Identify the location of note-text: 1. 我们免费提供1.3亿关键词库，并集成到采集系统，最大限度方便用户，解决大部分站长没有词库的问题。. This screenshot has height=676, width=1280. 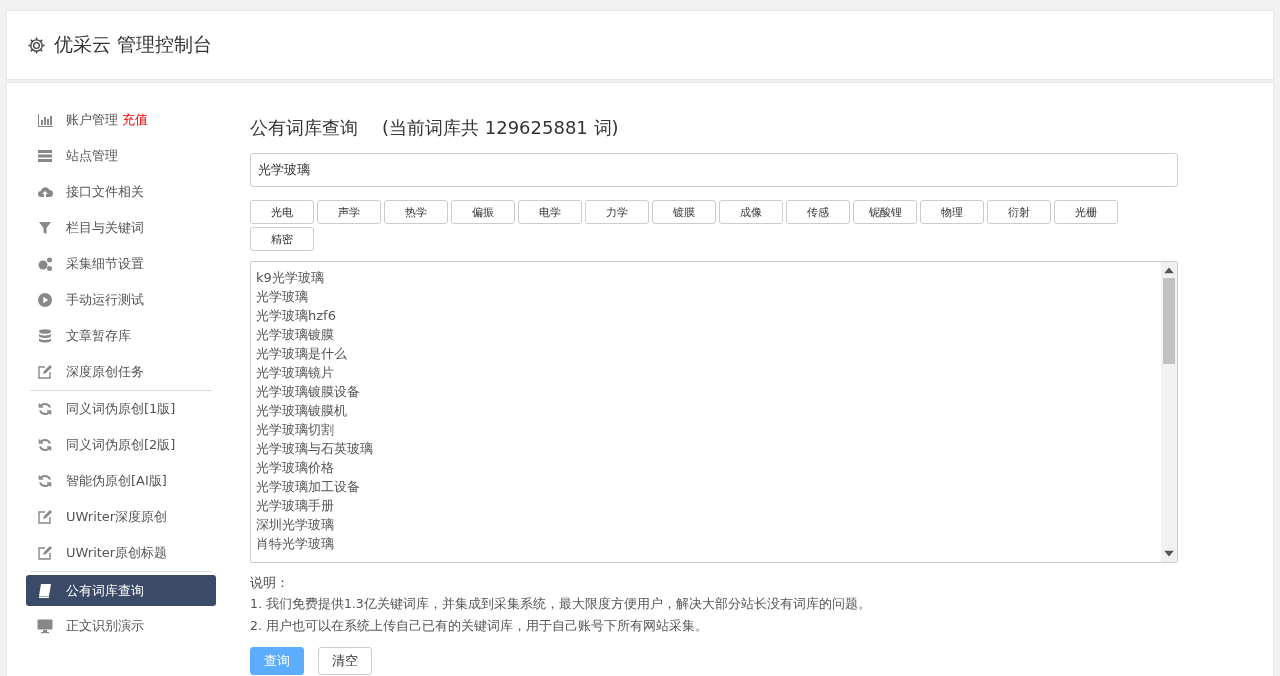
(561, 604).